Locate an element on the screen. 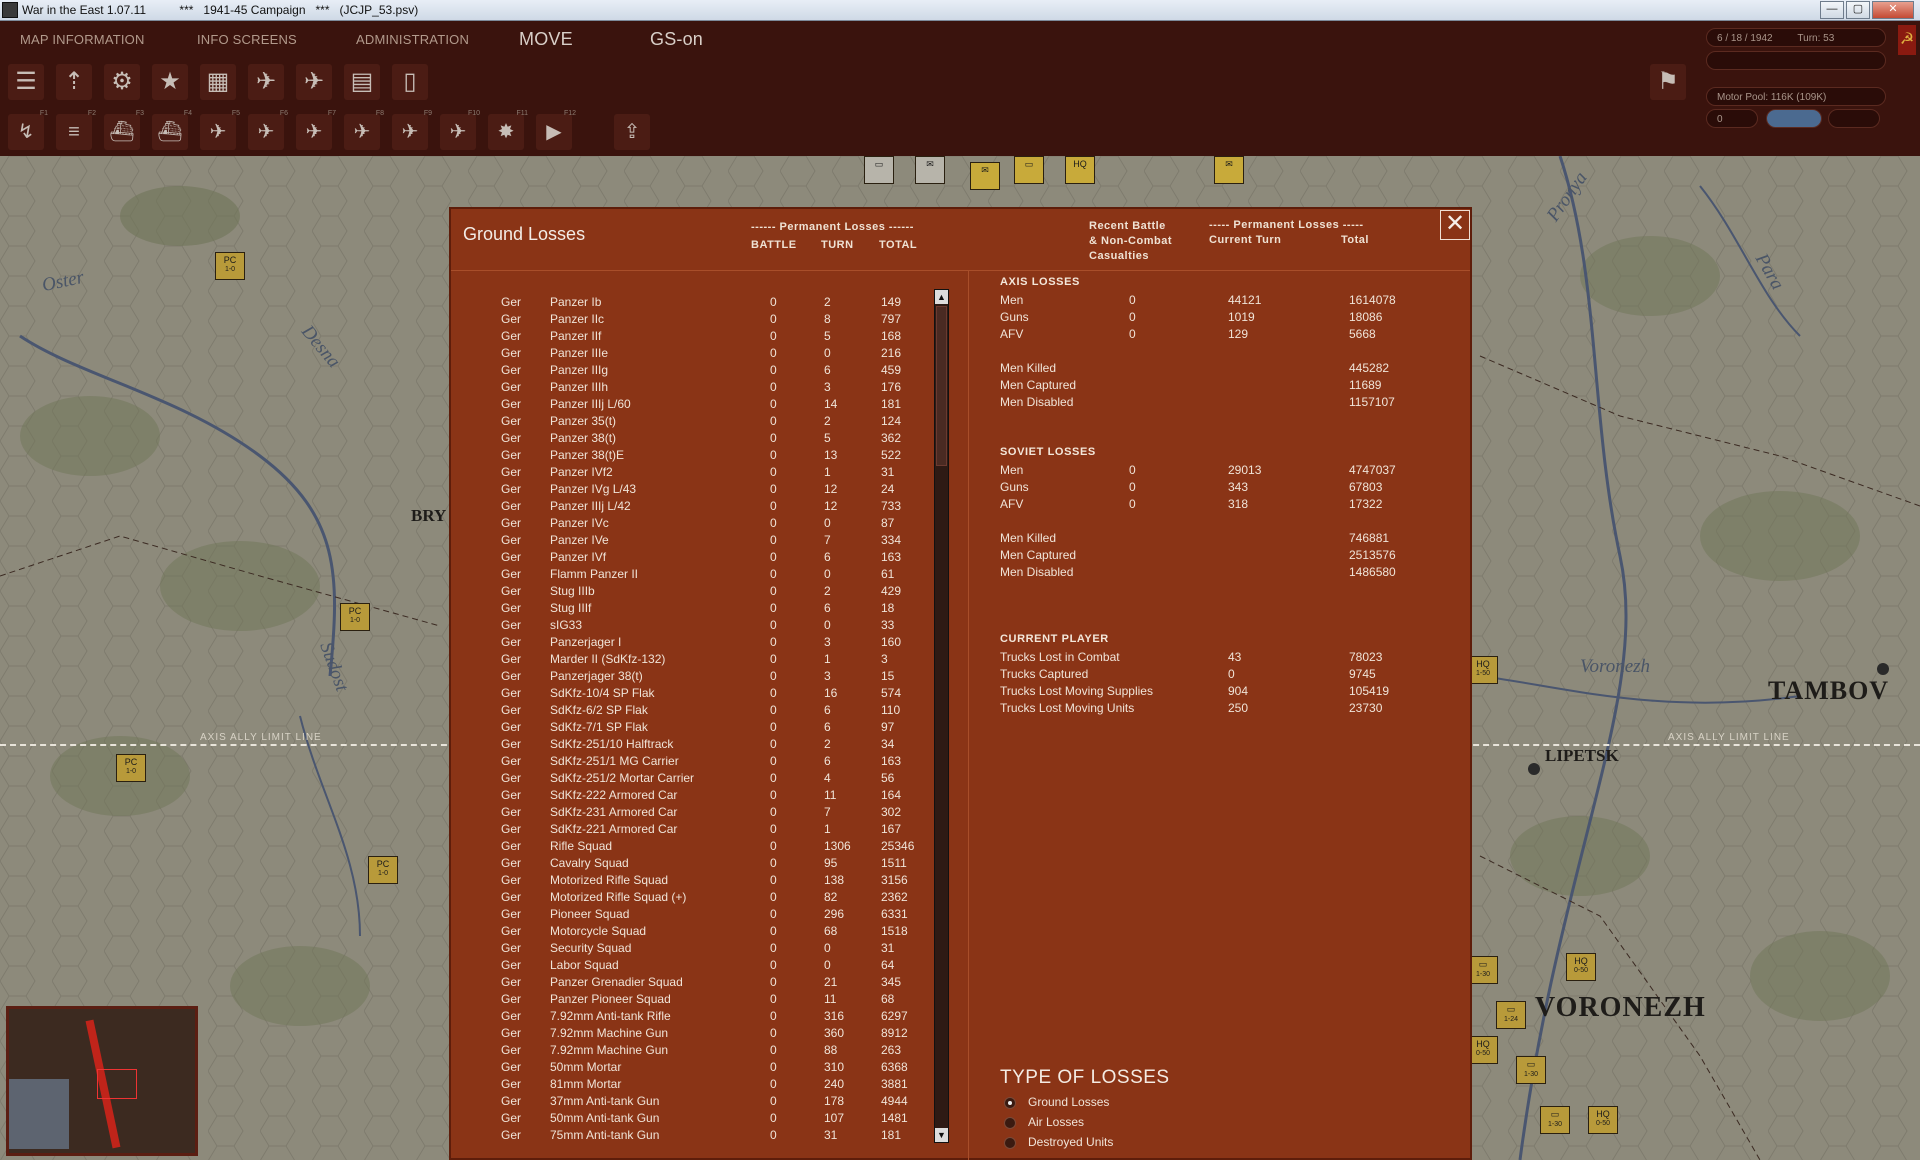 This screenshot has height=1160, width=1920. losses-scrollbar: ▲ ▼ is located at coordinates (941, 716).